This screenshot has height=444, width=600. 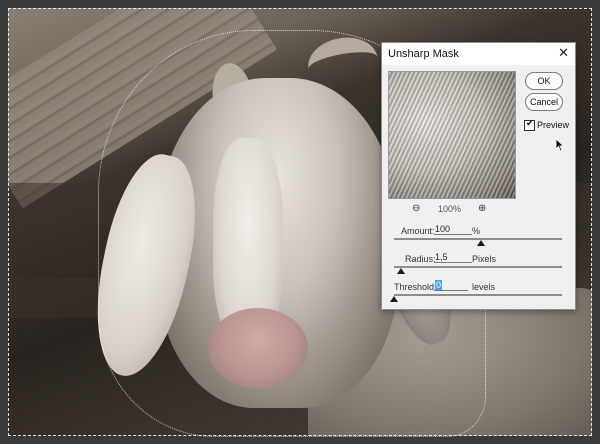 What do you see at coordinates (484, 287) in the screenshot?
I see `threshold-unit: levels` at bounding box center [484, 287].